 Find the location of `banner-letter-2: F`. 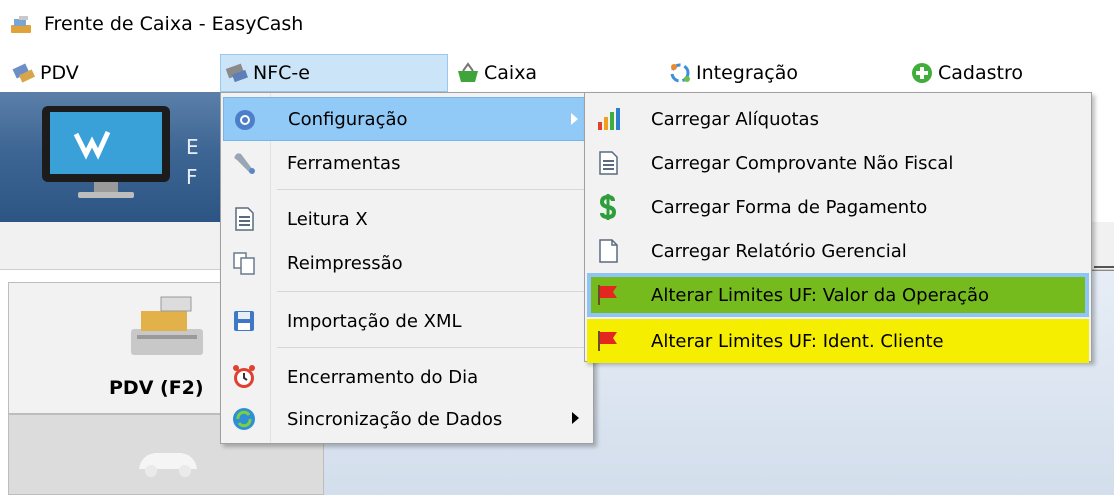

banner-letter-2: F is located at coordinates (192, 177).